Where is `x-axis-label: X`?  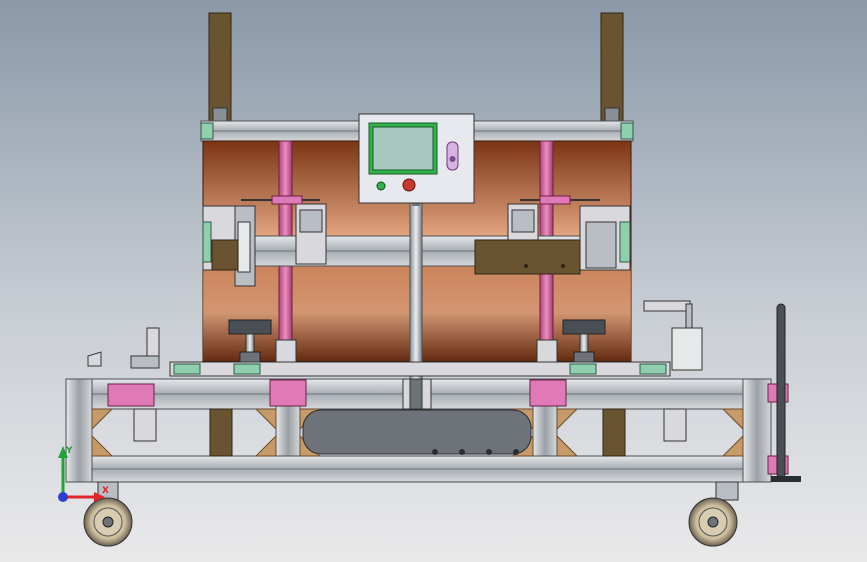 x-axis-label: X is located at coordinates (105, 491).